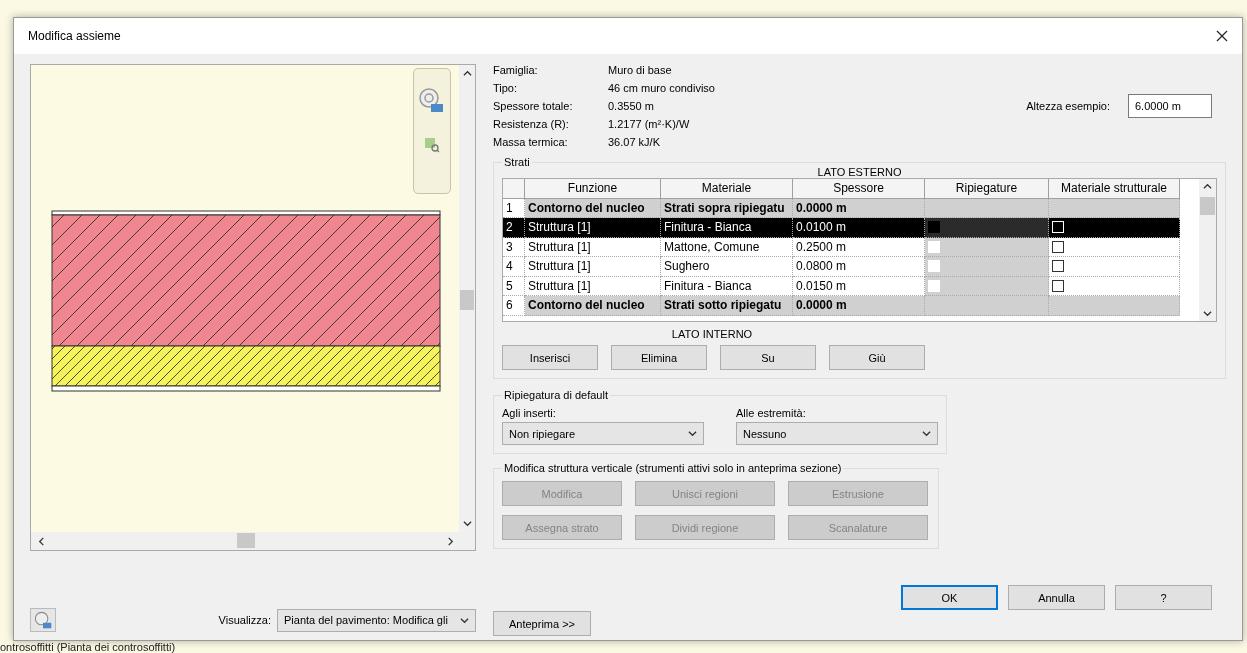 The image size is (1247, 653). Describe the element at coordinates (1056, 597) in the screenshot. I see `dialog-button: Annulla` at that location.